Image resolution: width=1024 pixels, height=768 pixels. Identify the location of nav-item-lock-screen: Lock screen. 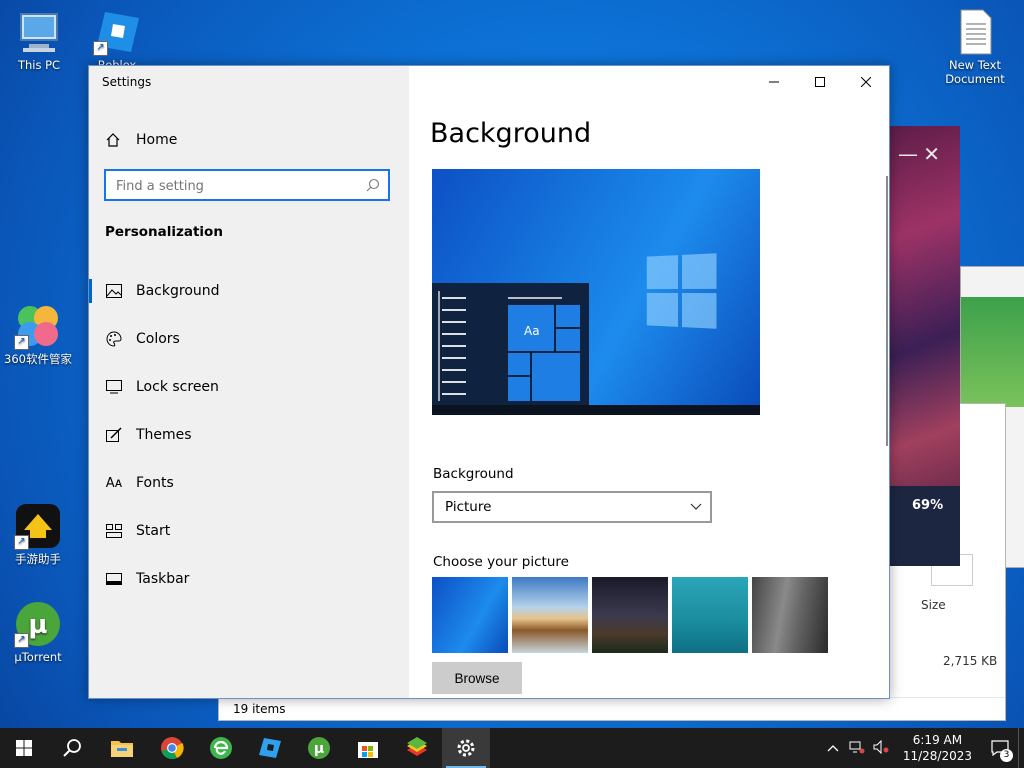
(249, 387).